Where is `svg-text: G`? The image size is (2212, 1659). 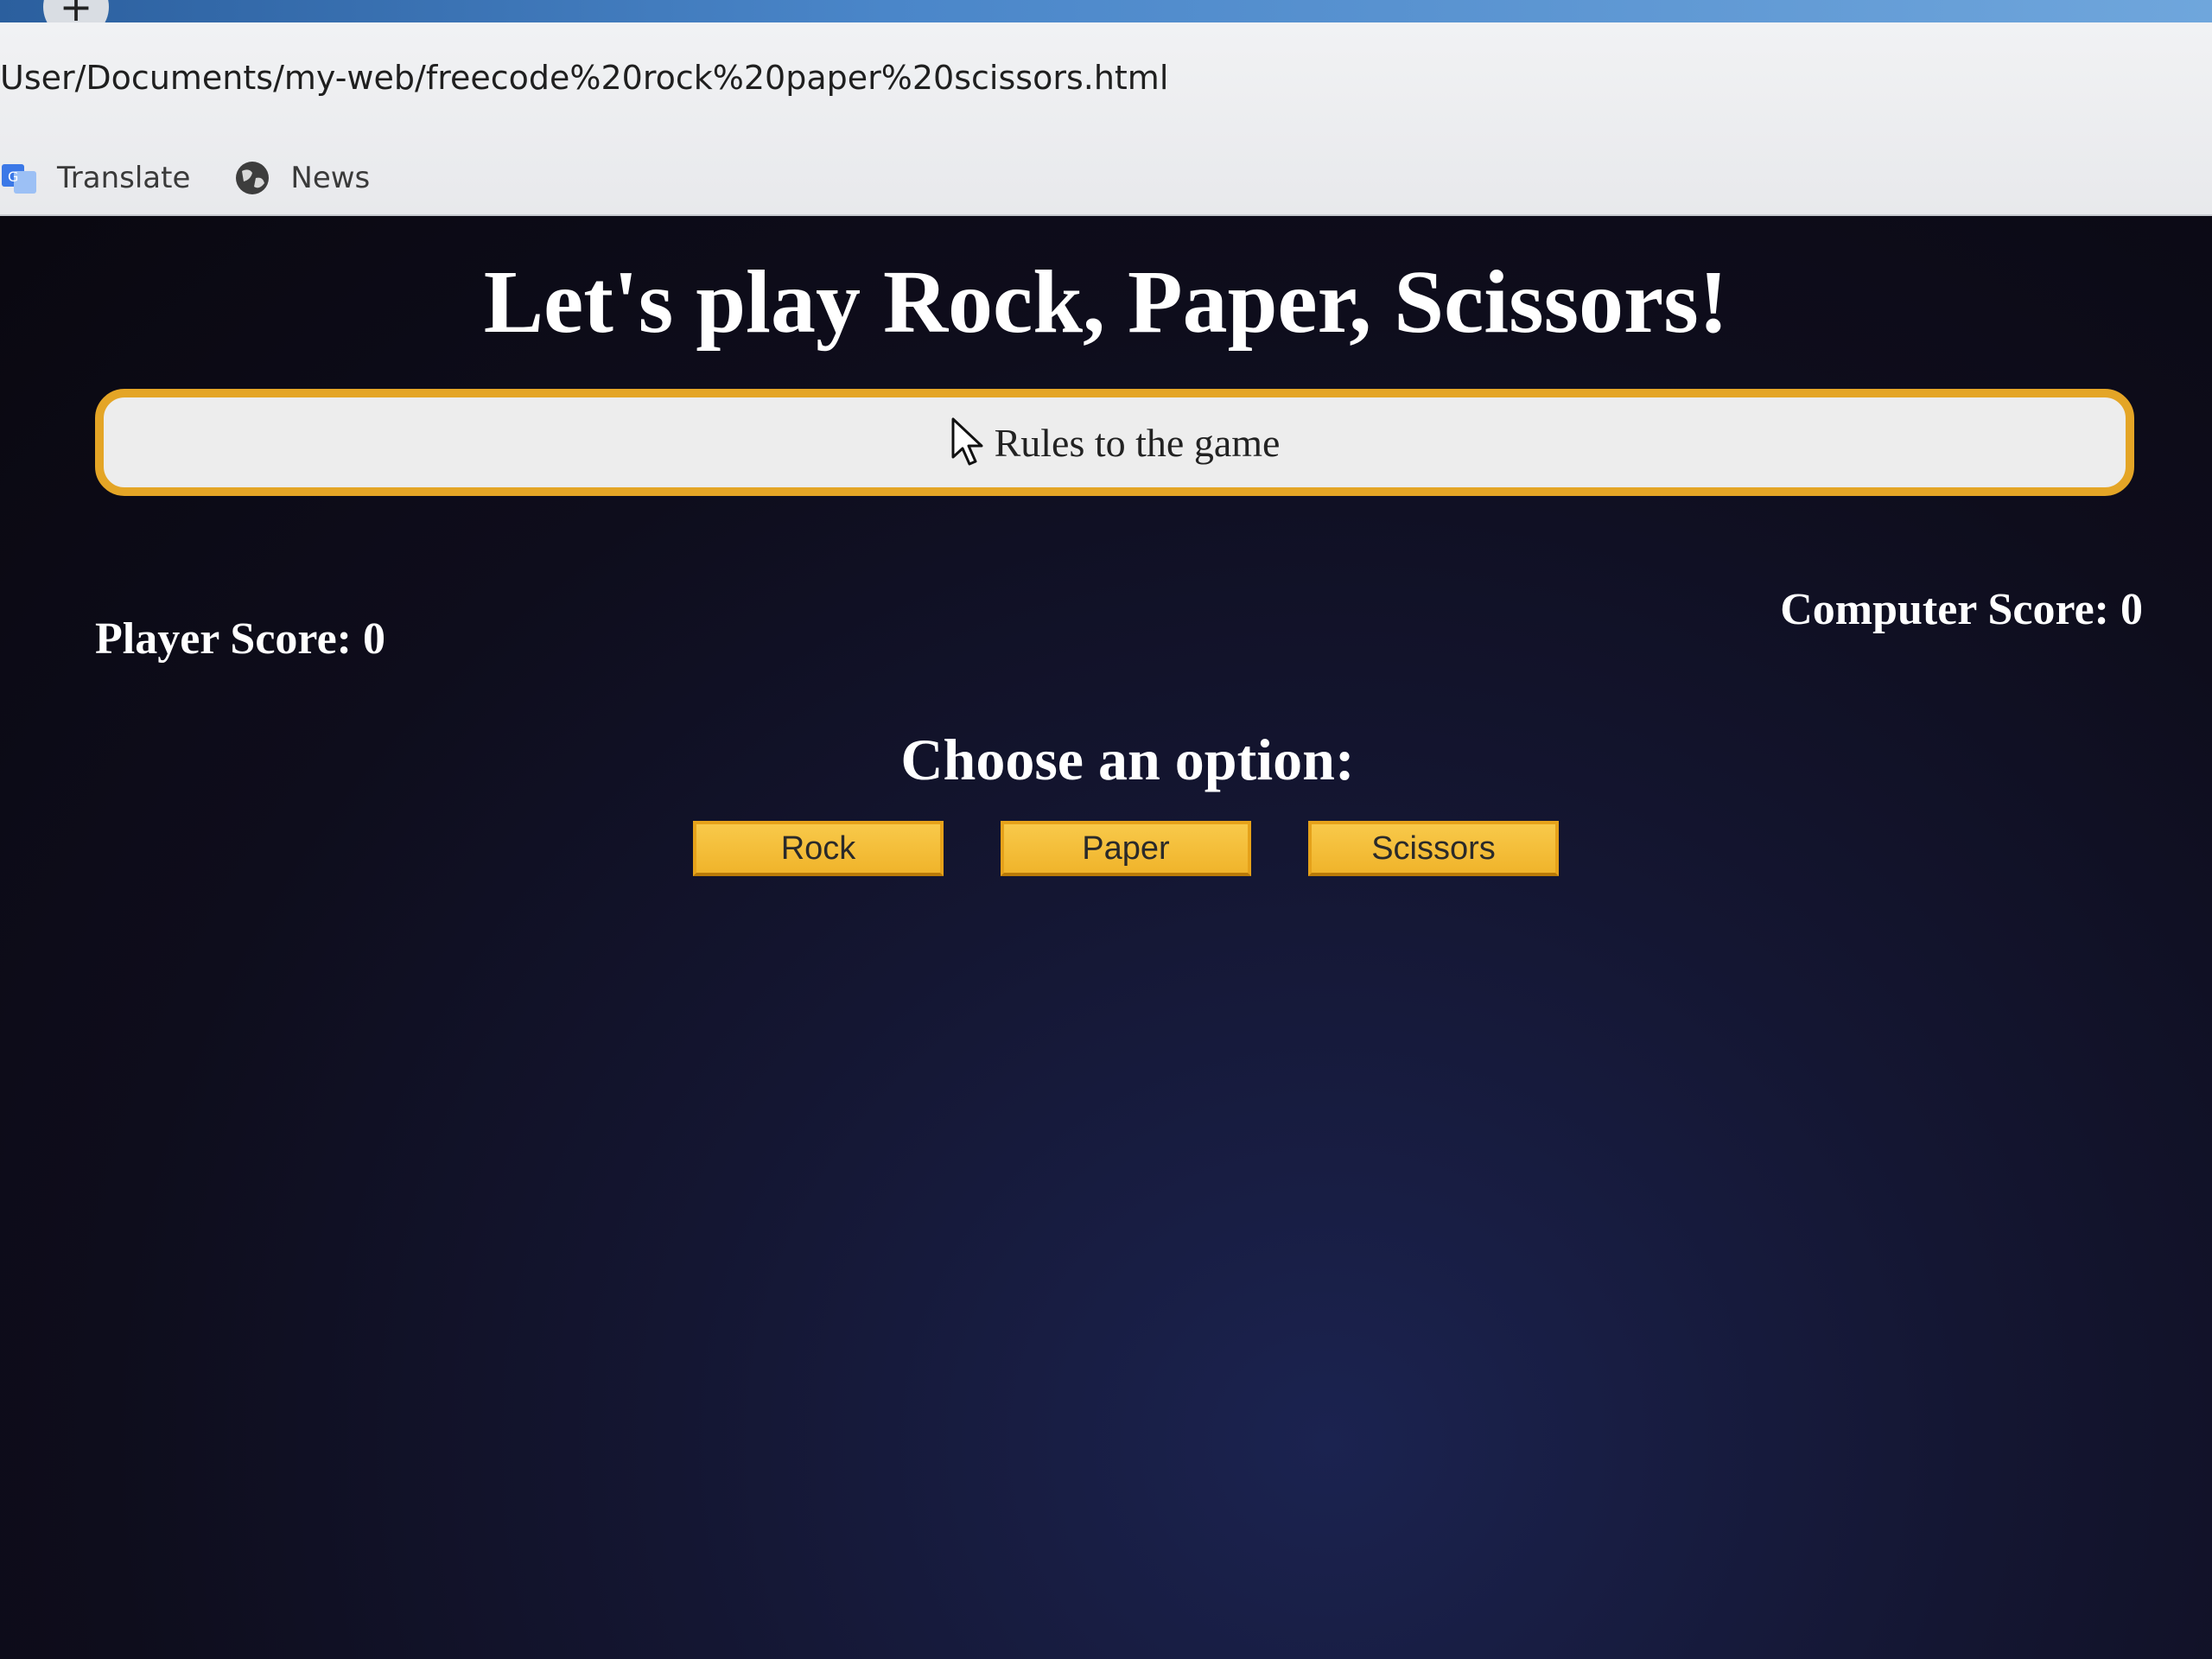 svg-text: G is located at coordinates (13, 176).